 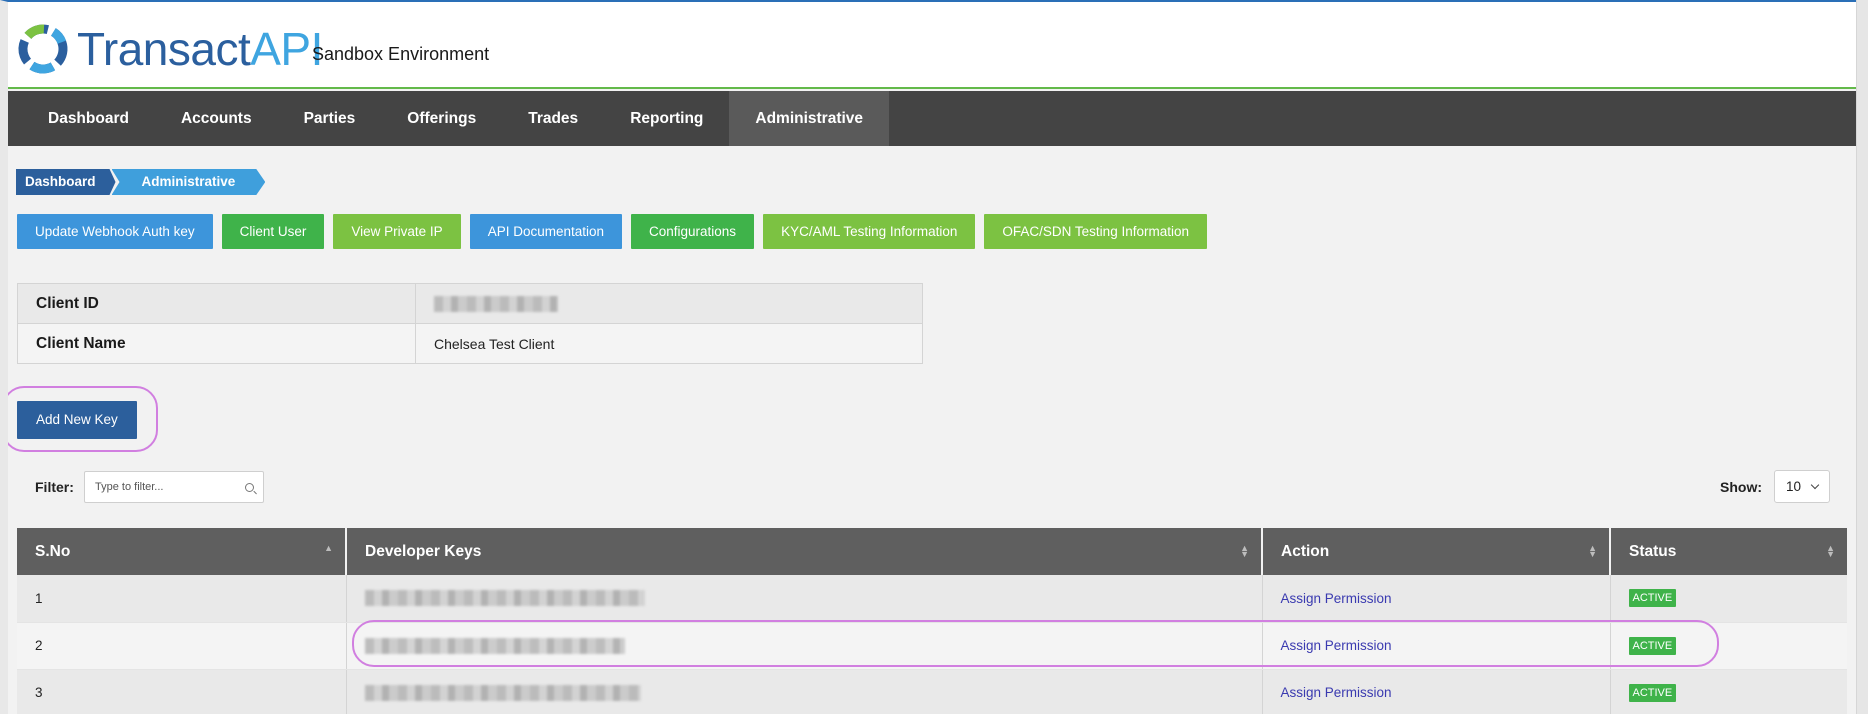 I want to click on view-private-ip-button: View Private IP, so click(x=397, y=231).